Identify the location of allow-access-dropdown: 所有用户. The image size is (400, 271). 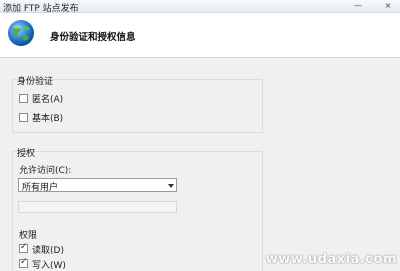
(97, 185).